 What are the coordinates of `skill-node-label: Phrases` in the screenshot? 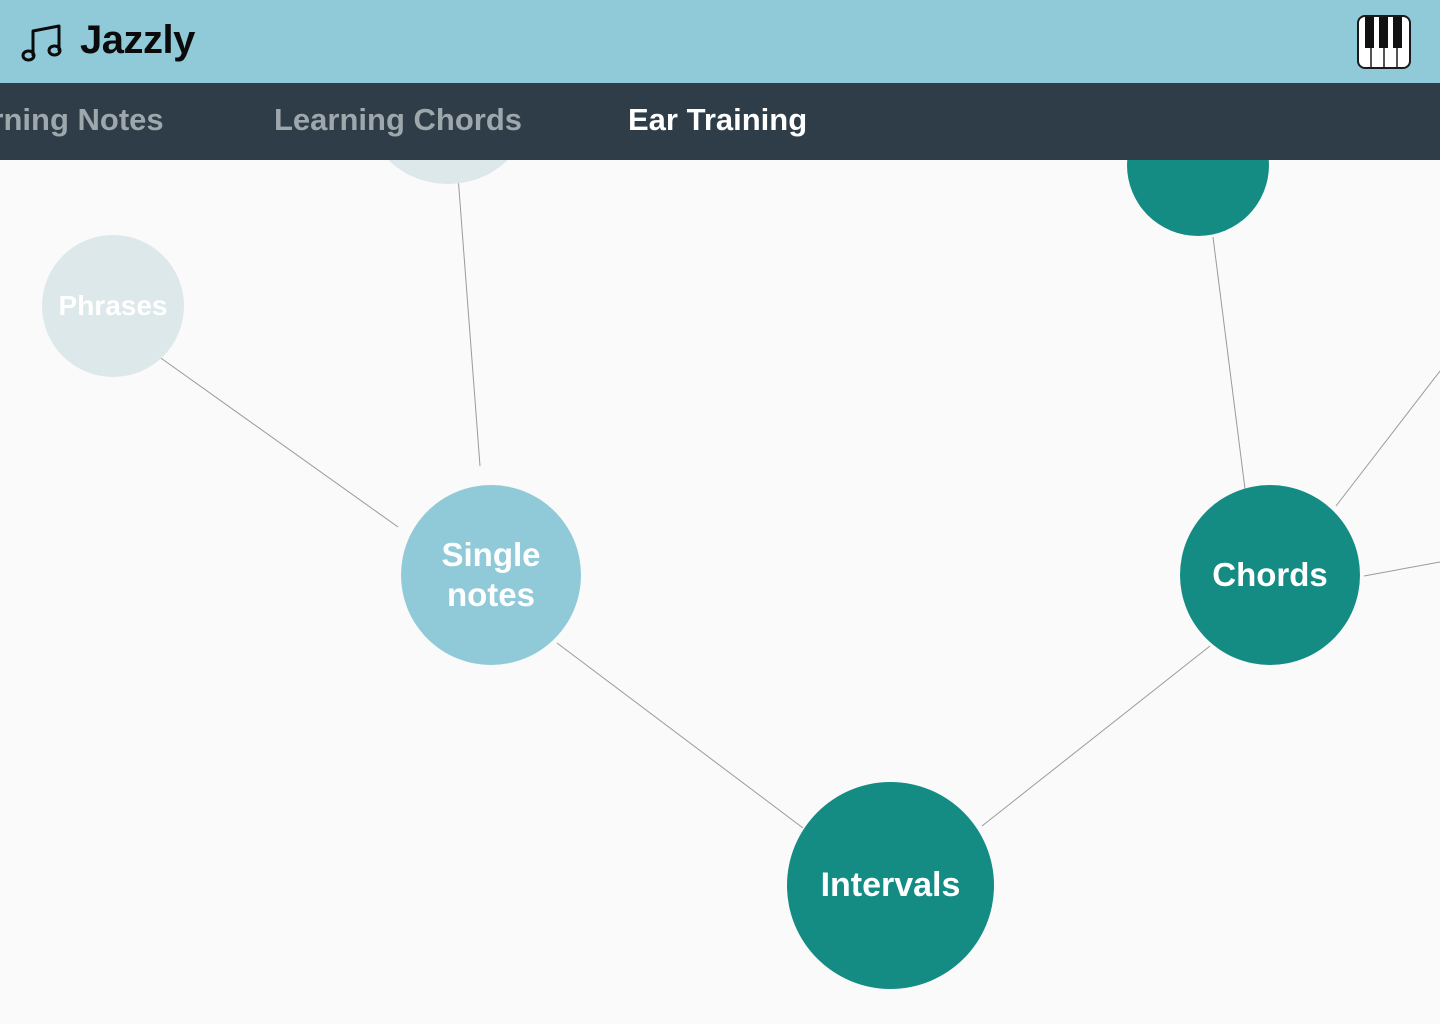 It's located at (113, 305).